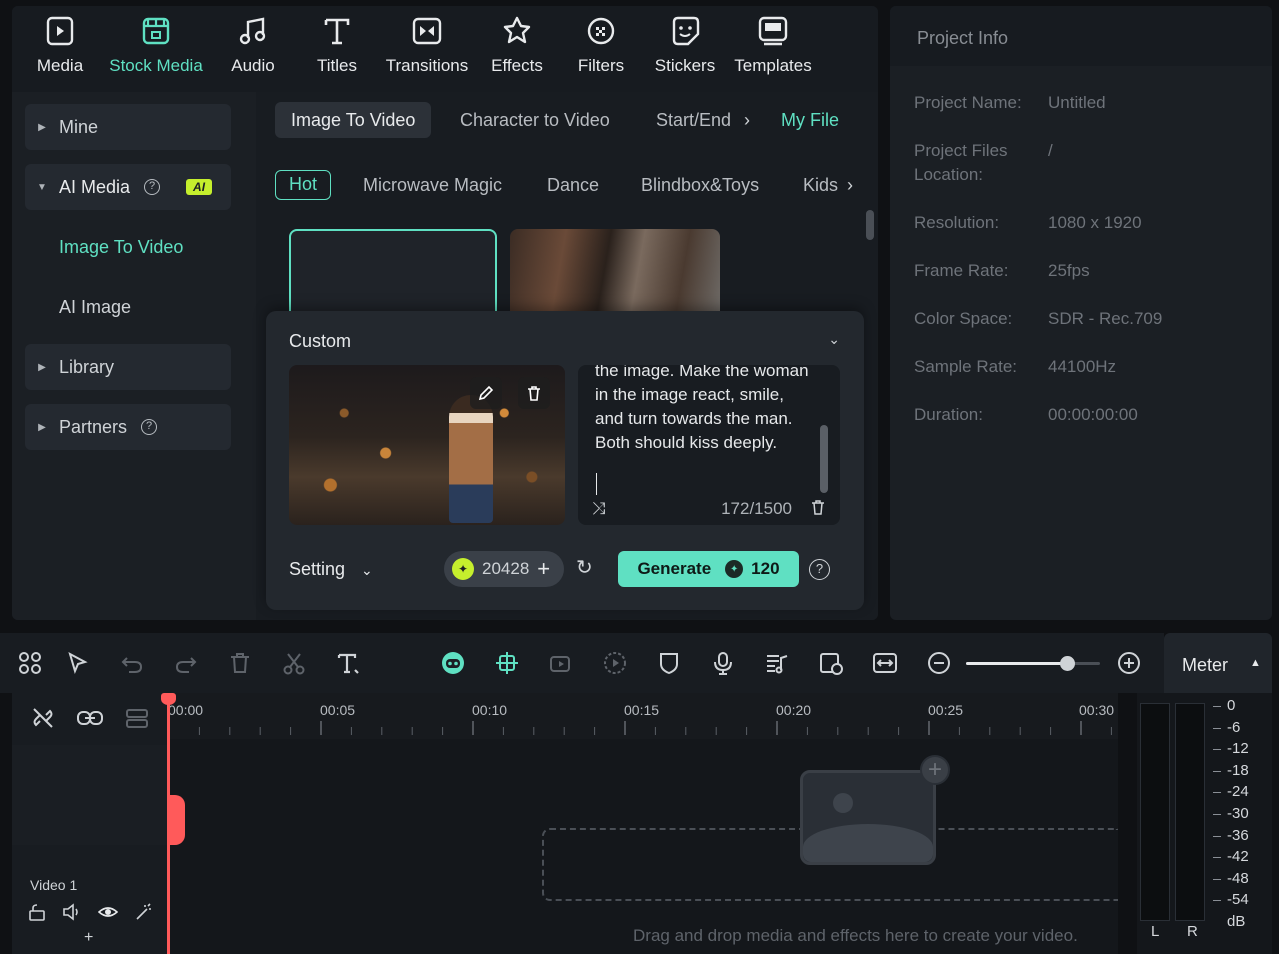 This screenshot has height=954, width=1279. What do you see at coordinates (885, 663) in the screenshot?
I see `fit-timeline-icon` at bounding box center [885, 663].